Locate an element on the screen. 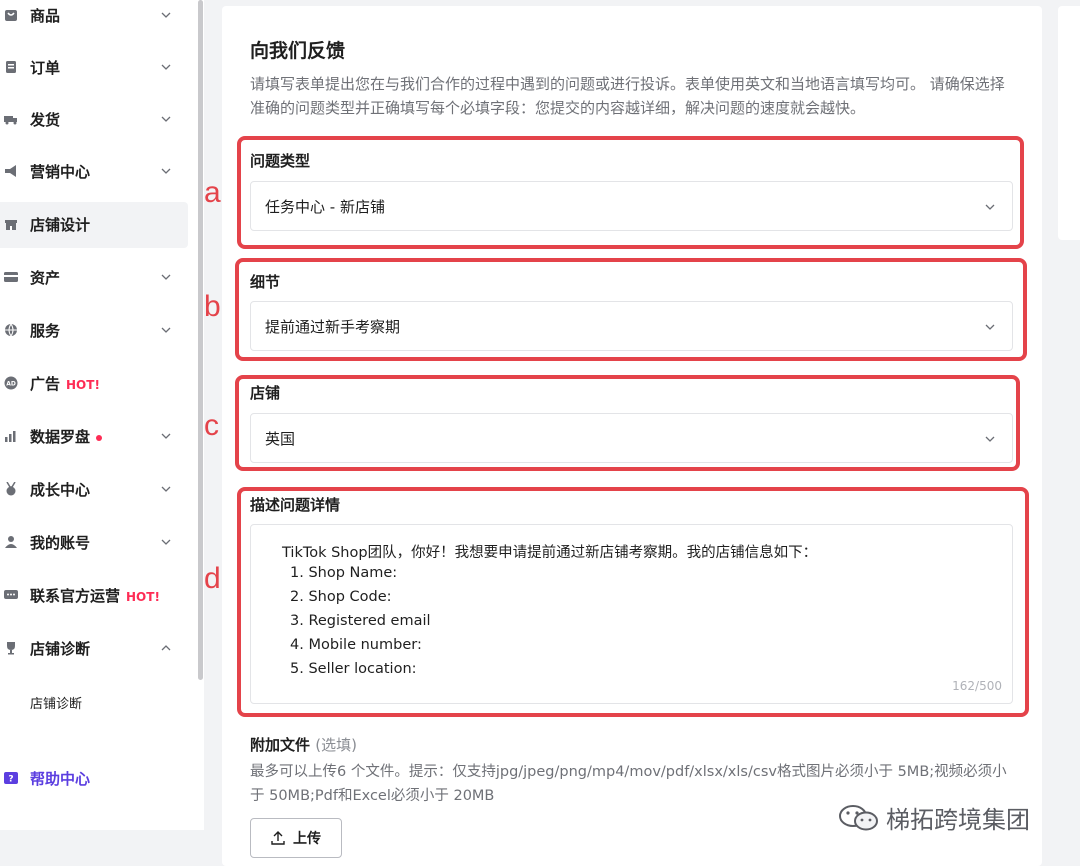 This screenshot has width=1080, height=866. sidebar-item-label: 数据罗盘 is located at coordinates (60, 437).